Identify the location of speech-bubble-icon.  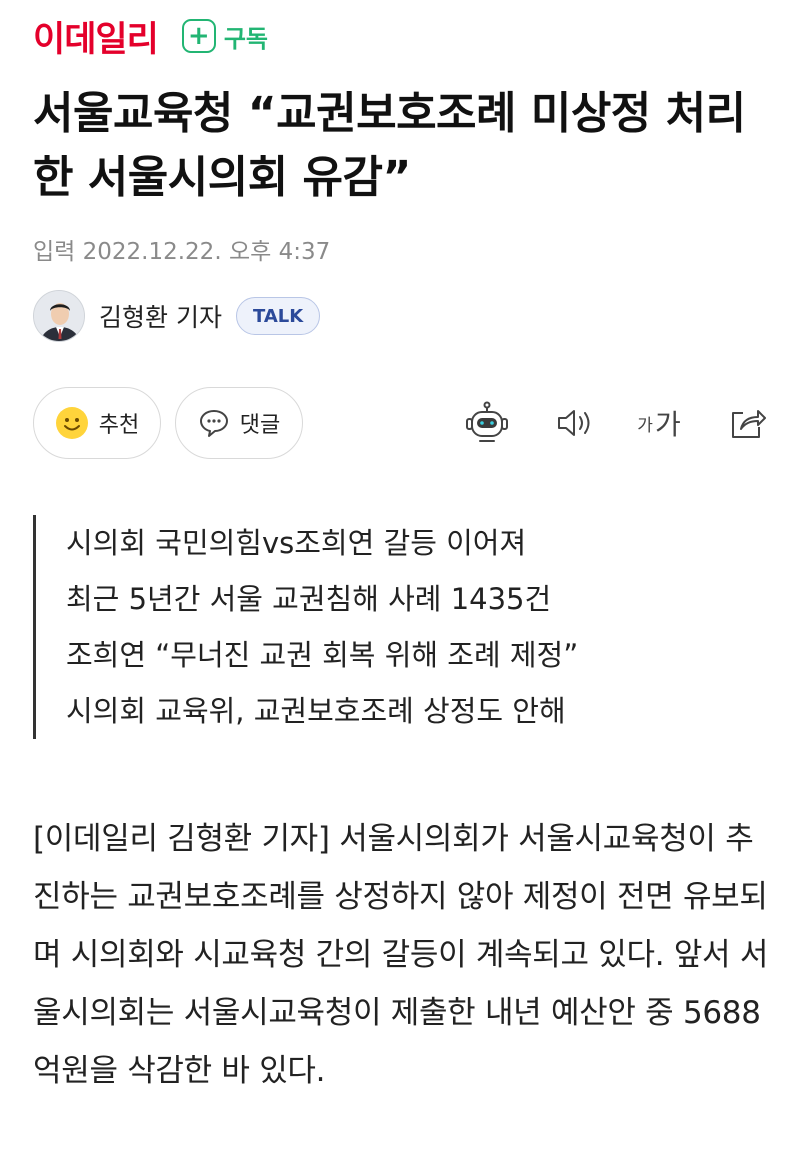
(214, 423).